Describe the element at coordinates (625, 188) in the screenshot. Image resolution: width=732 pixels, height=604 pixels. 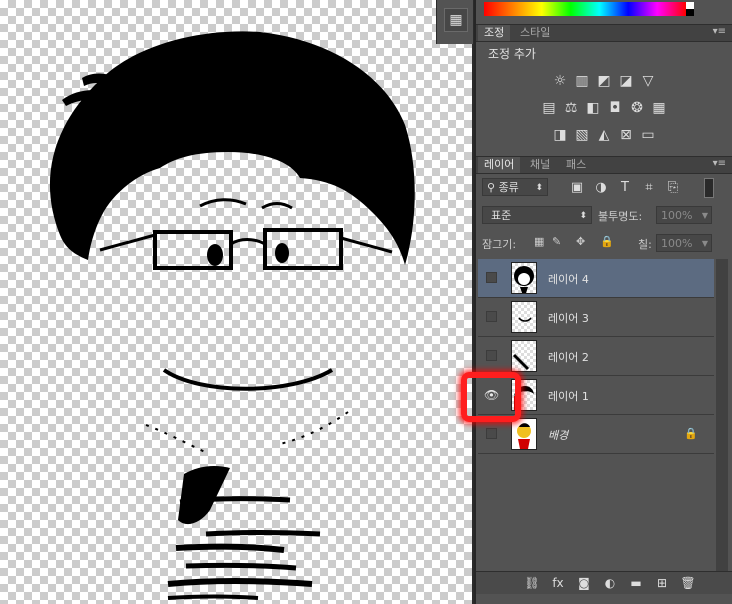
I see `filter-type-icon: T` at that location.